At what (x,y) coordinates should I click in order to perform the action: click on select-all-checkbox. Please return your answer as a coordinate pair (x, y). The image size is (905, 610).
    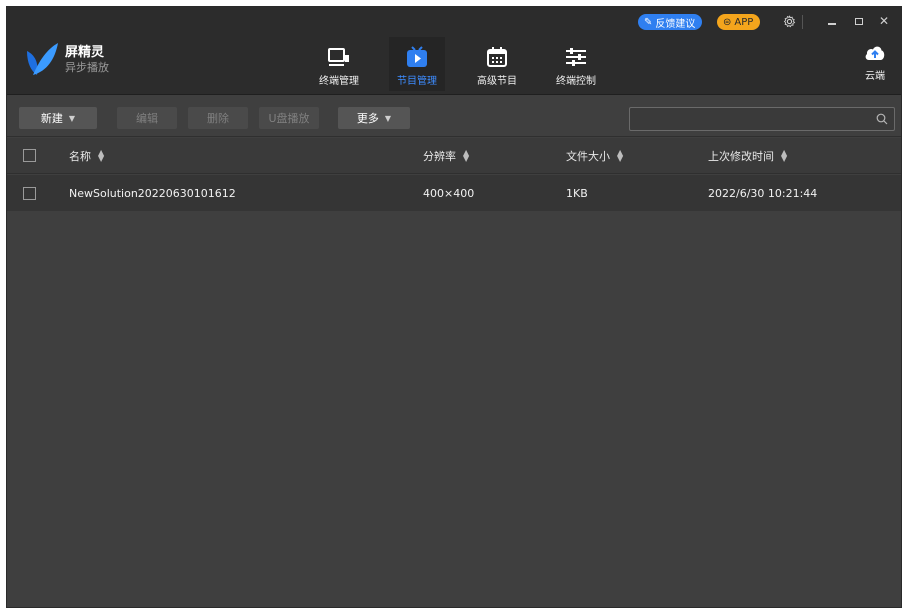
    Looking at the image, I should click on (29, 155).